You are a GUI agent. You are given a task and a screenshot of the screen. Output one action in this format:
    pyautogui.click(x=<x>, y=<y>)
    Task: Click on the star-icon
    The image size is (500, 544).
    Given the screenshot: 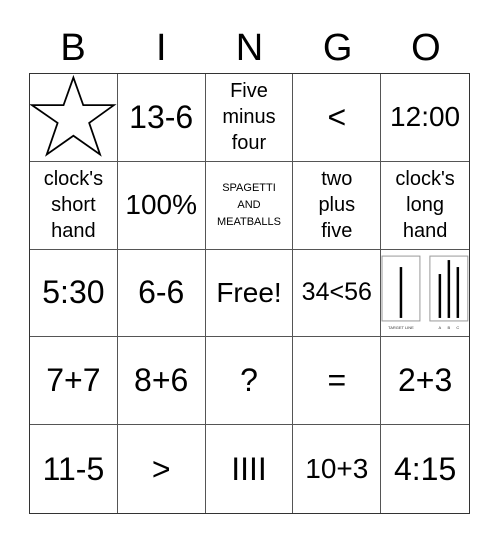 What is the action you would take?
    pyautogui.click(x=73, y=116)
    